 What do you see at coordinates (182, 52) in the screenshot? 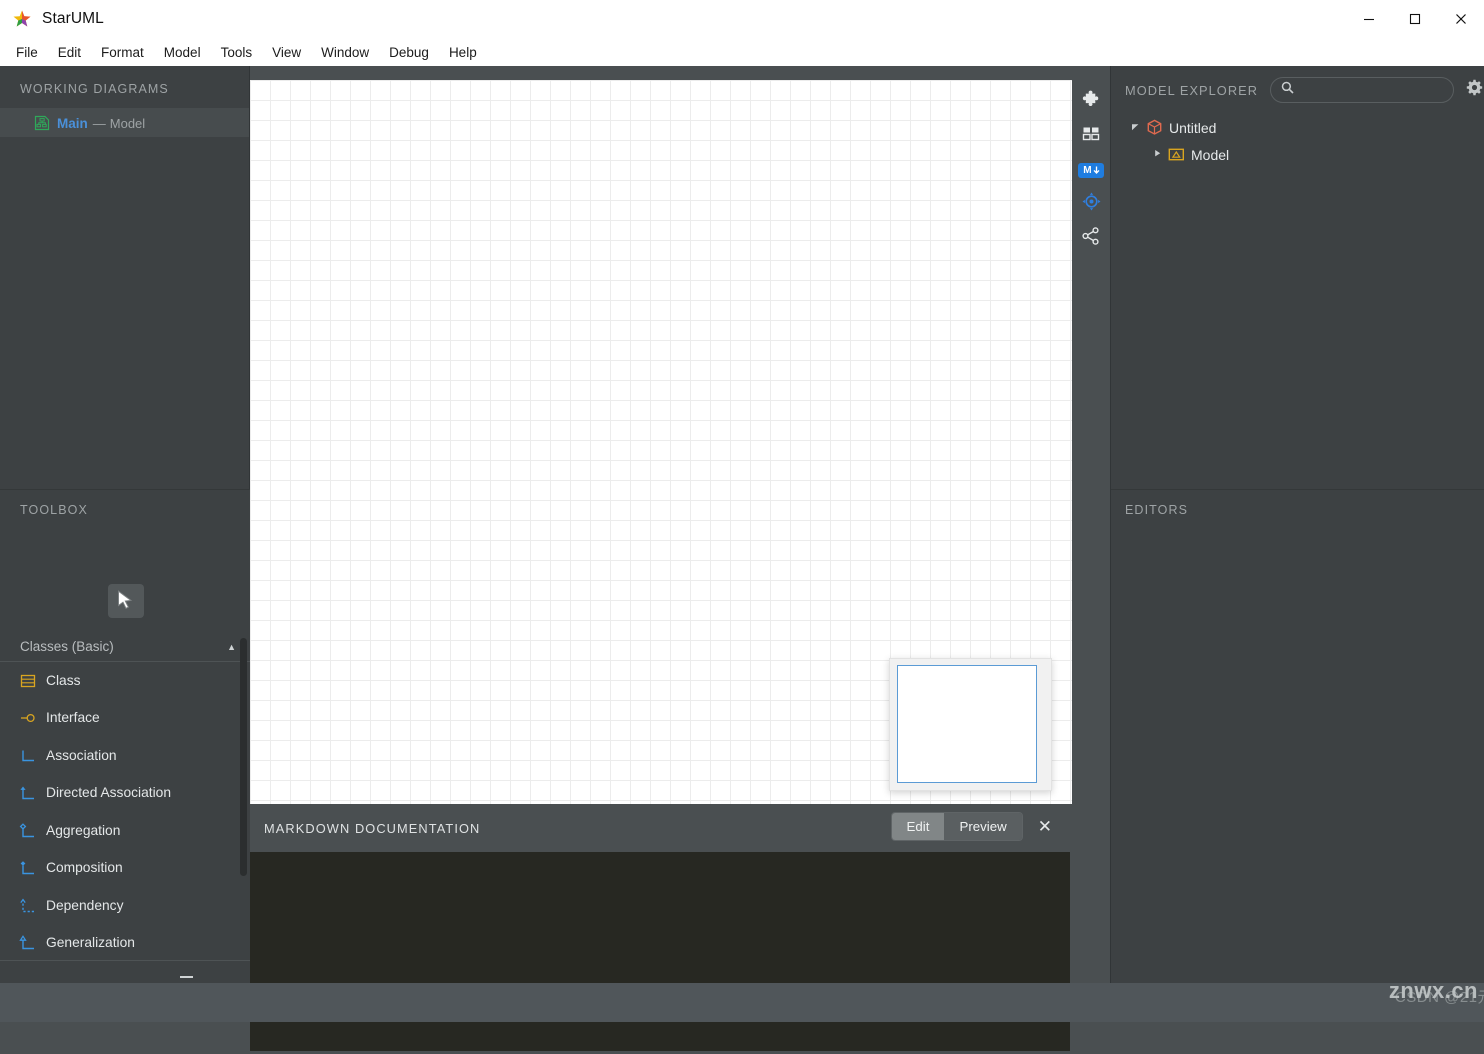
I see `menu-model: Model` at bounding box center [182, 52].